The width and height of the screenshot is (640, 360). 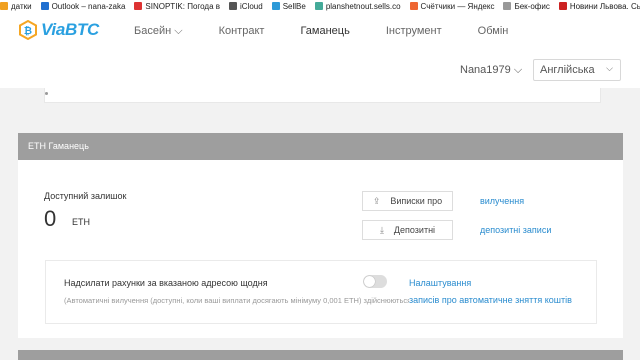 What do you see at coordinates (275, 6) in the screenshot?
I see `sellbe-icon` at bounding box center [275, 6].